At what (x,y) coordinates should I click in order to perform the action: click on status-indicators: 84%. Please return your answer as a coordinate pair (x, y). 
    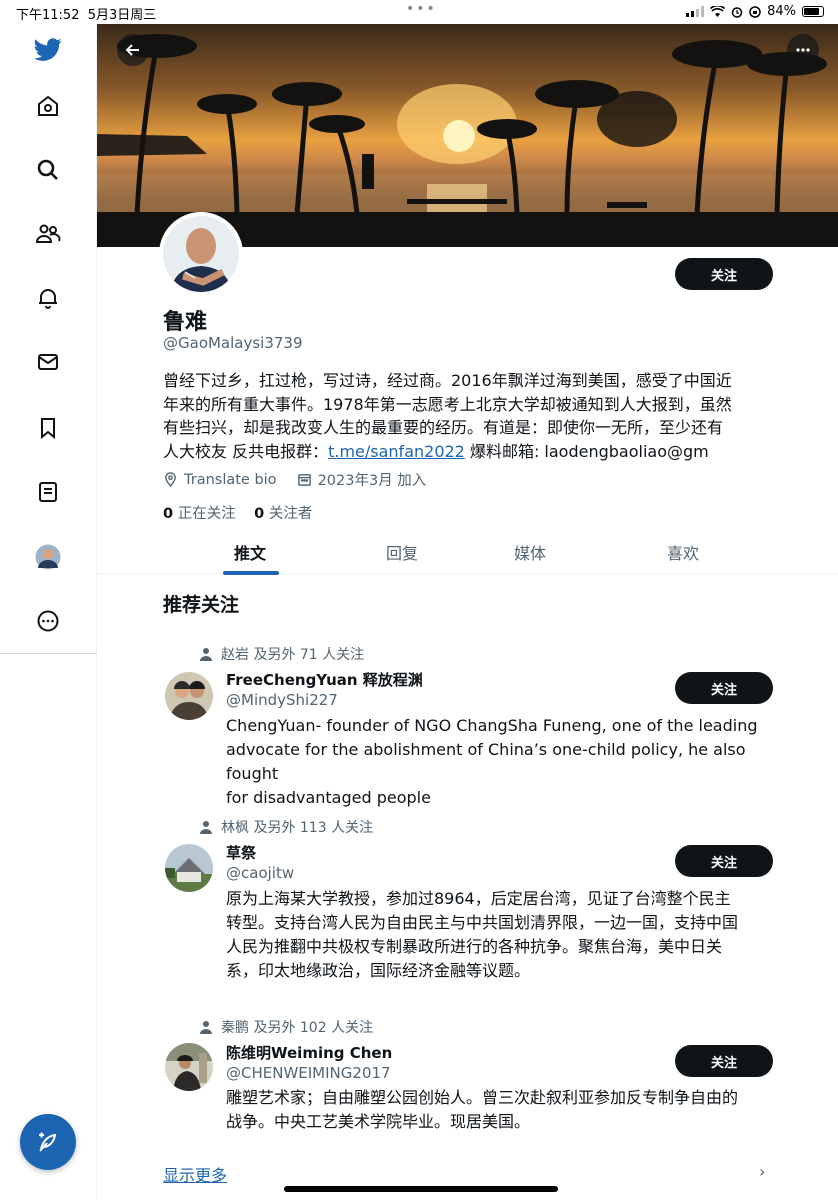
    Looking at the image, I should click on (755, 11).